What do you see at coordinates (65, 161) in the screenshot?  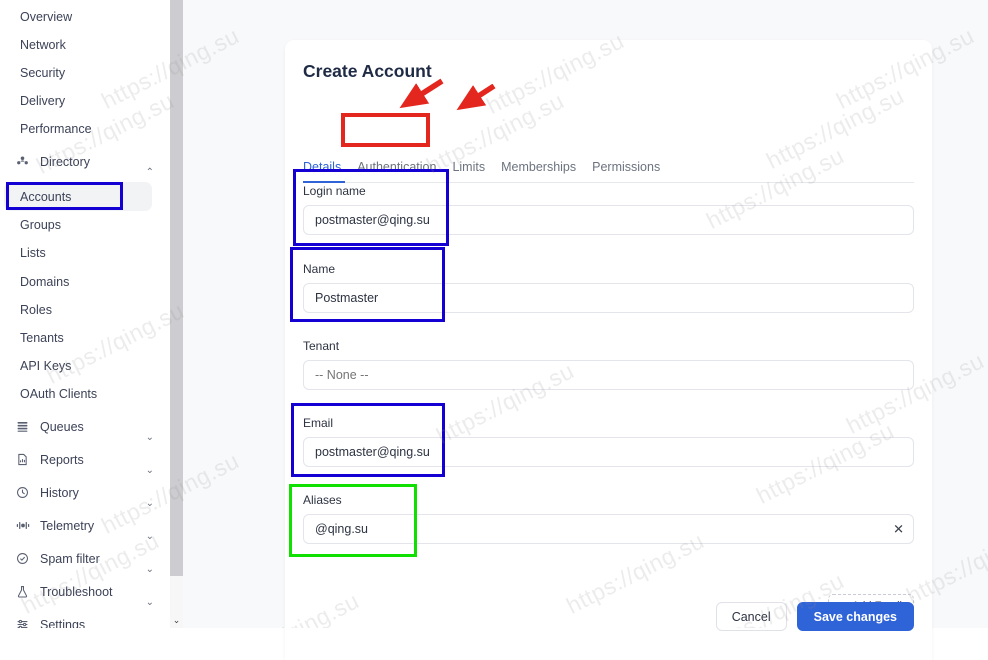 I see `sidebar-item-label: Directory` at bounding box center [65, 161].